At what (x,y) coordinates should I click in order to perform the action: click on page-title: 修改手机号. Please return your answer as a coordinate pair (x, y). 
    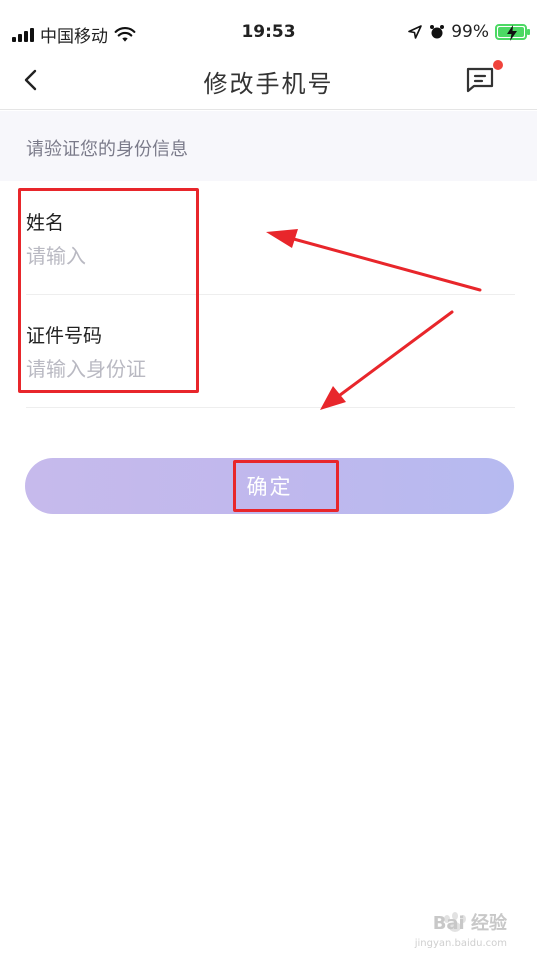
    Looking at the image, I should click on (268, 84).